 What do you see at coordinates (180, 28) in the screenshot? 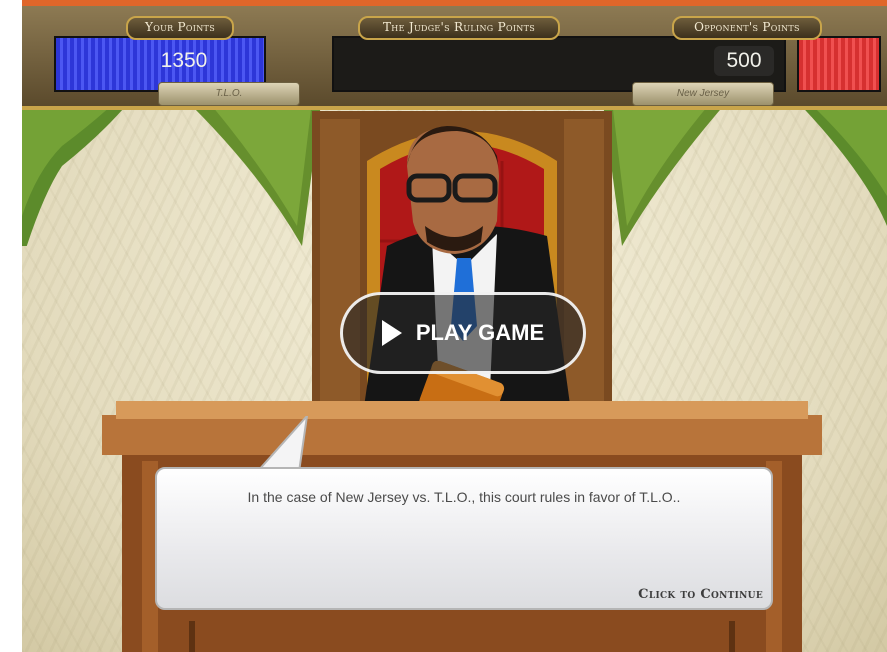
I see `your-points-label: Your Points` at bounding box center [180, 28].